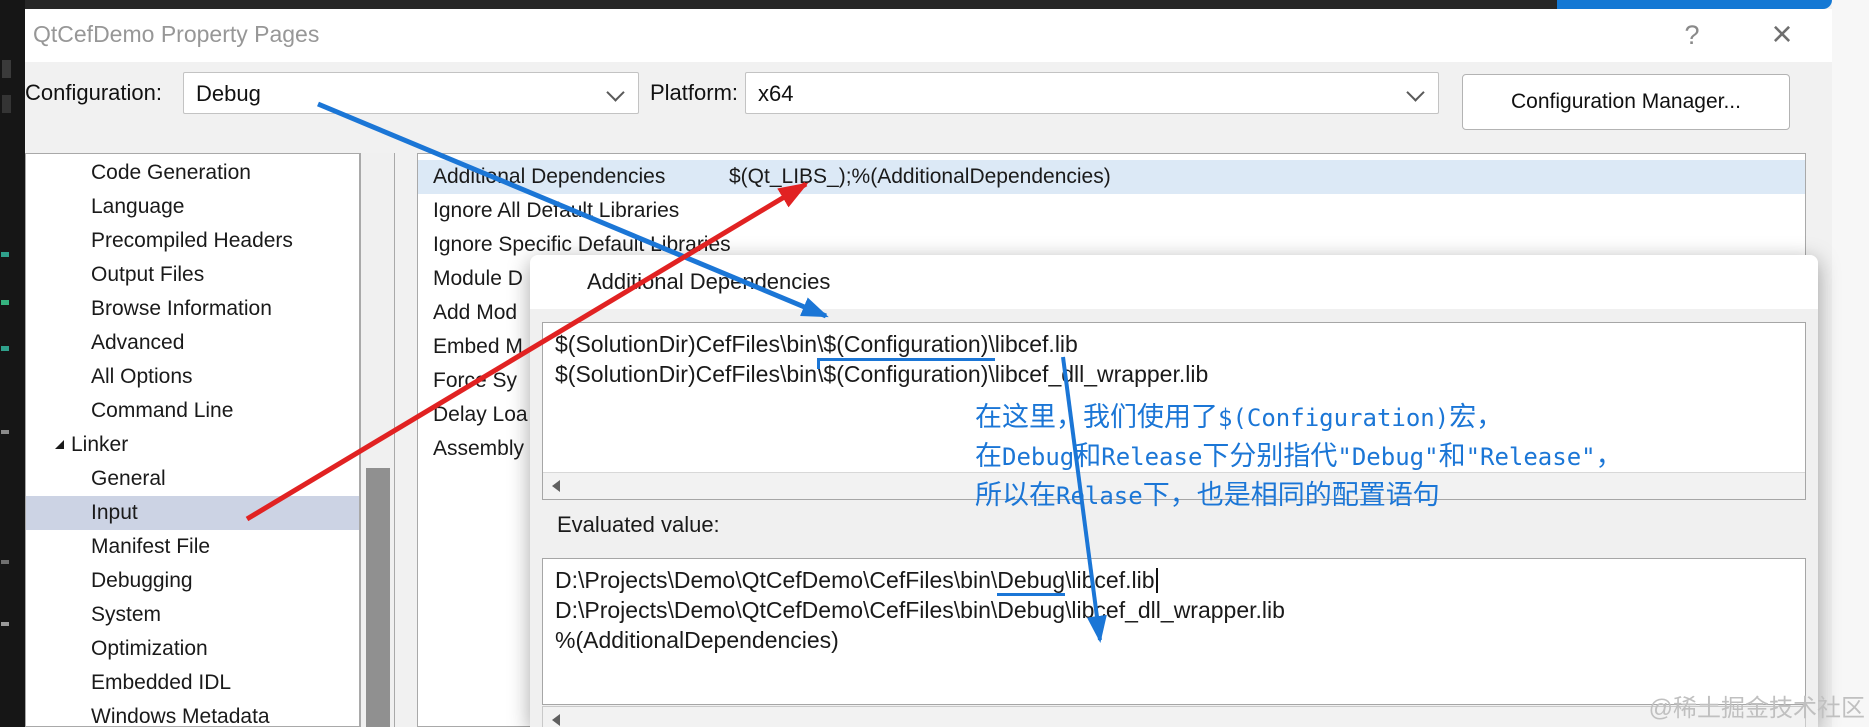 The height and width of the screenshot is (727, 1869). Describe the element at coordinates (479, 448) in the screenshot. I see `property-label: Assembly` at that location.